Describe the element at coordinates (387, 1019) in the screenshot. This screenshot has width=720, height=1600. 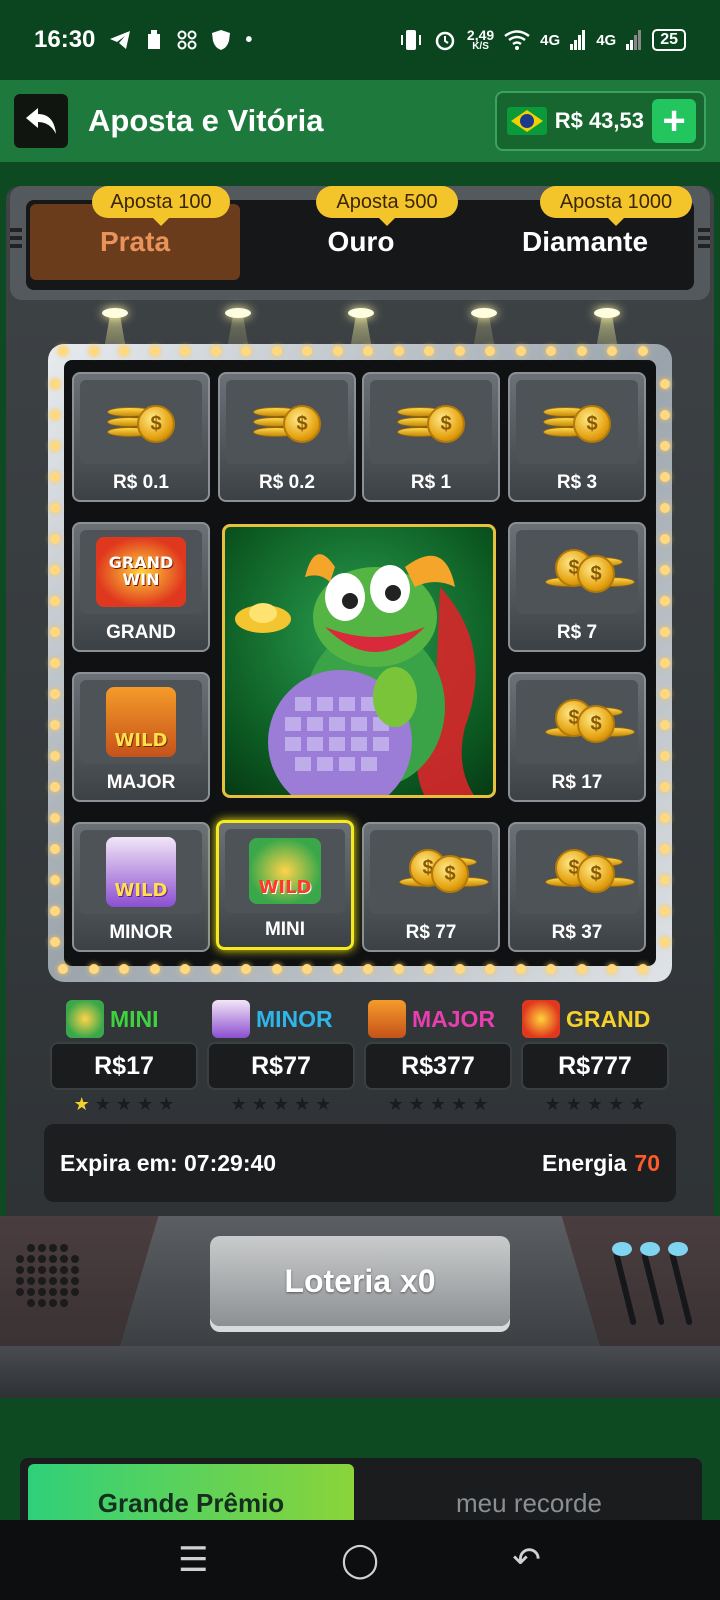
I see `major-tiger-icon` at that location.